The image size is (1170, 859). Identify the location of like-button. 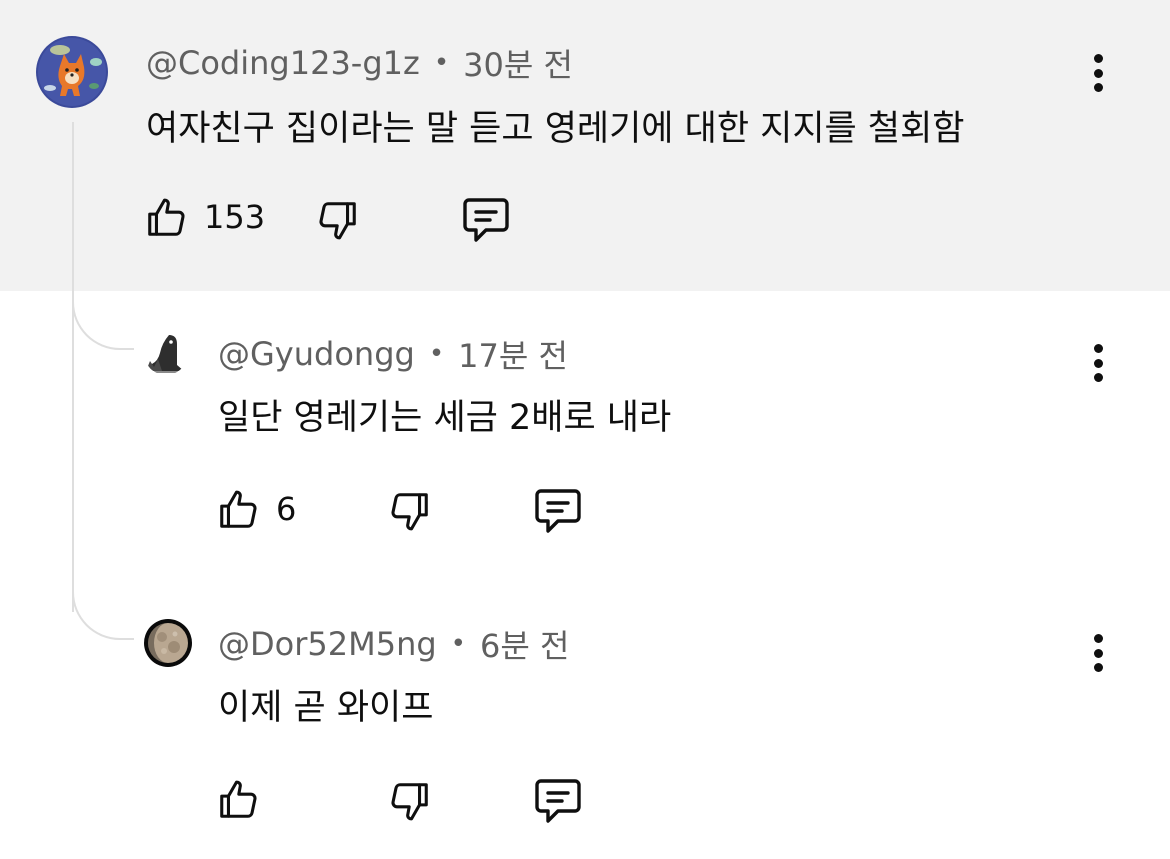
(246, 799).